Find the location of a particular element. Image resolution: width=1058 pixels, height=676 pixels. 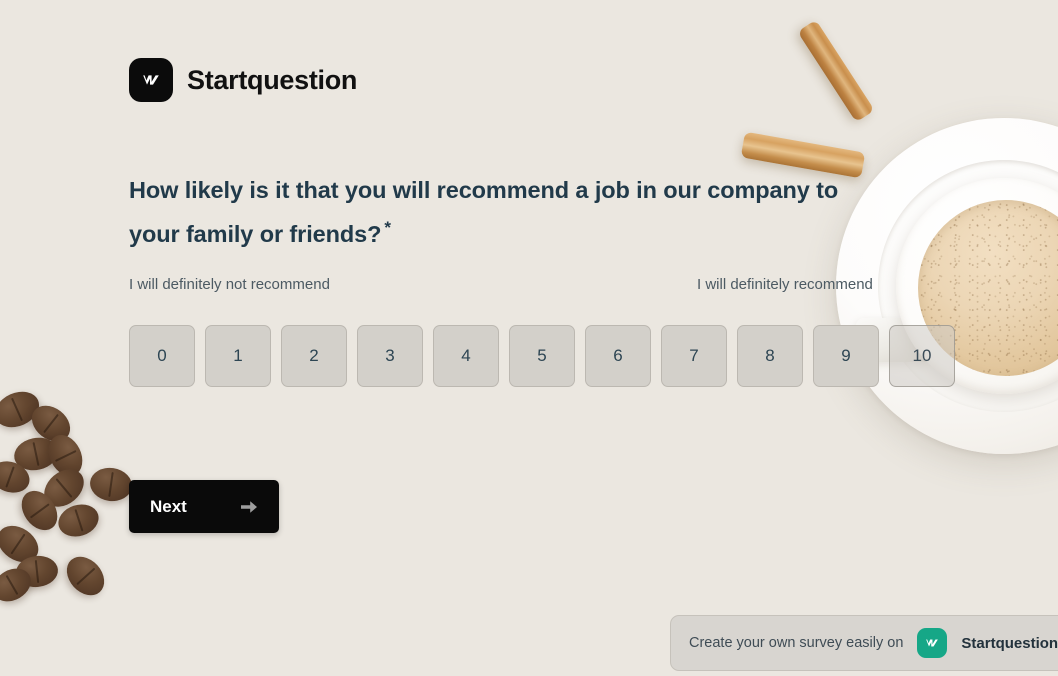

brand-header: Startquestion is located at coordinates (243, 80).